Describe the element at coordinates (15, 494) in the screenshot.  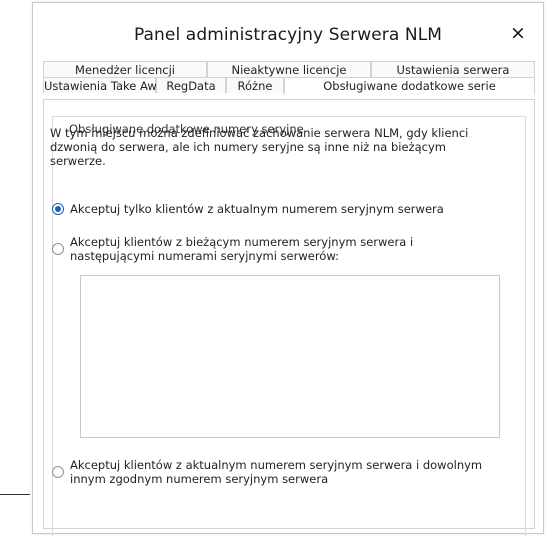
I see `left-edge-line` at that location.